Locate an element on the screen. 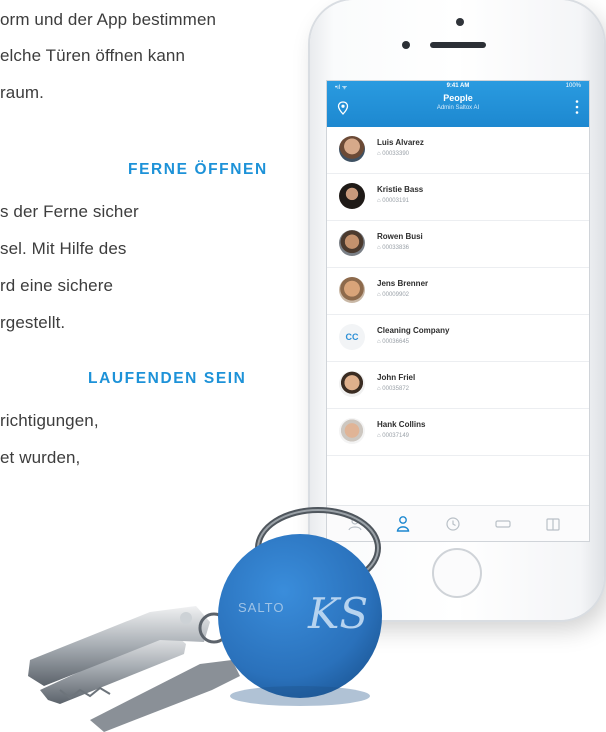 This screenshot has width=606, height=732. fob-brand-text: SALTO is located at coordinates (261, 607).